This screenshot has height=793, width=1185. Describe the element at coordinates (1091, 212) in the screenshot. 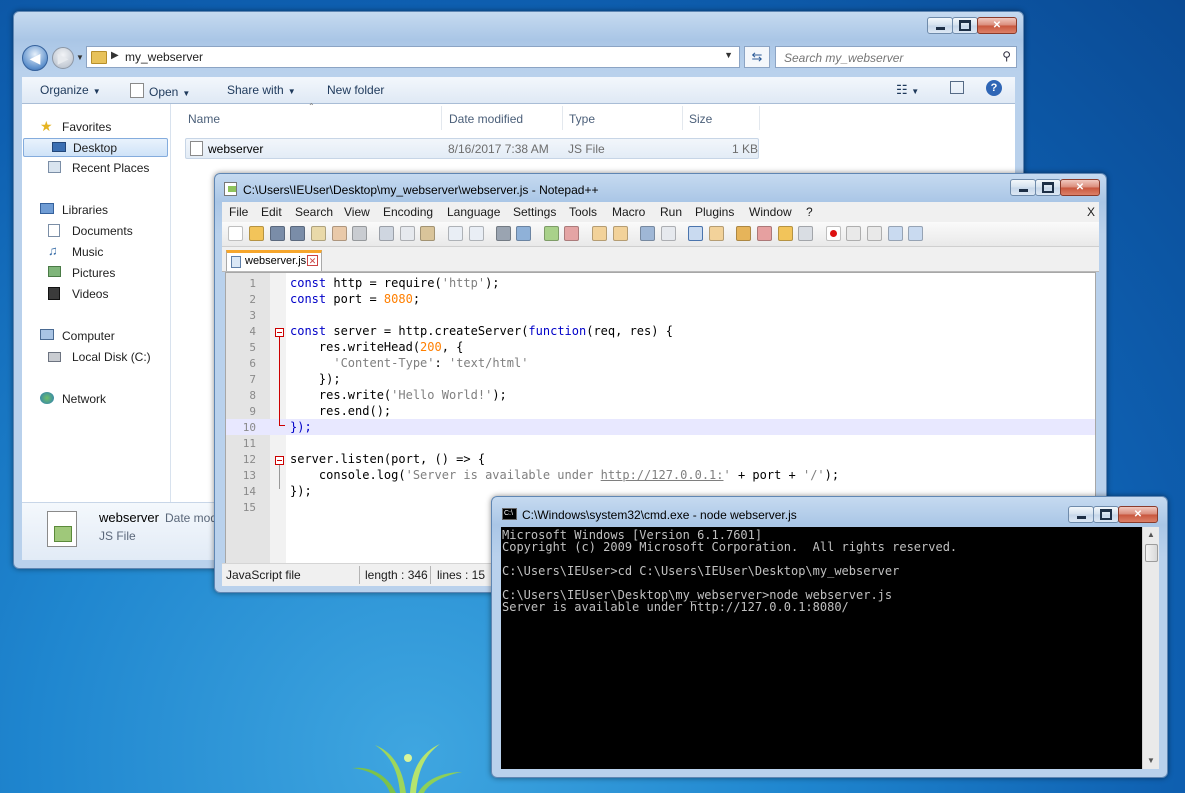

I see `close-document-x: X` at that location.